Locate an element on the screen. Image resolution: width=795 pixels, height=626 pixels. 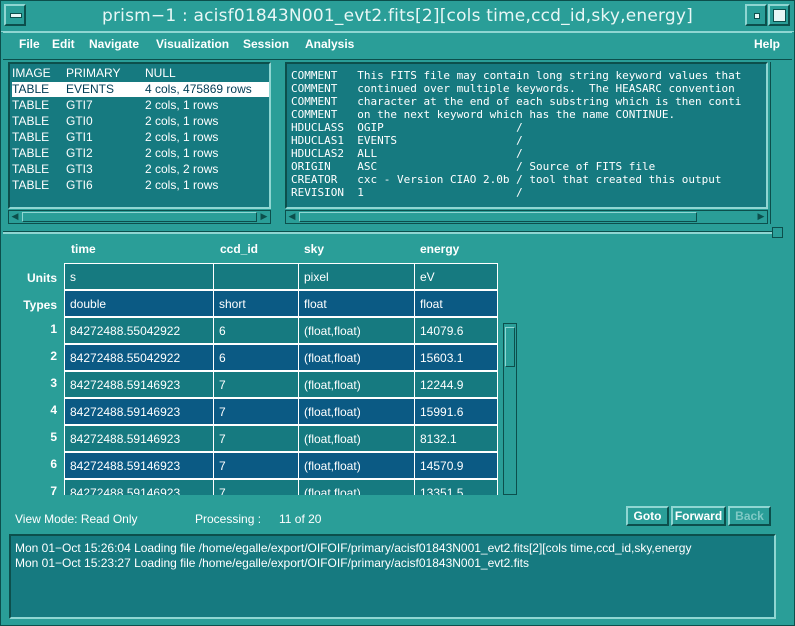
hdu-name: GTI7 is located at coordinates (79, 105).